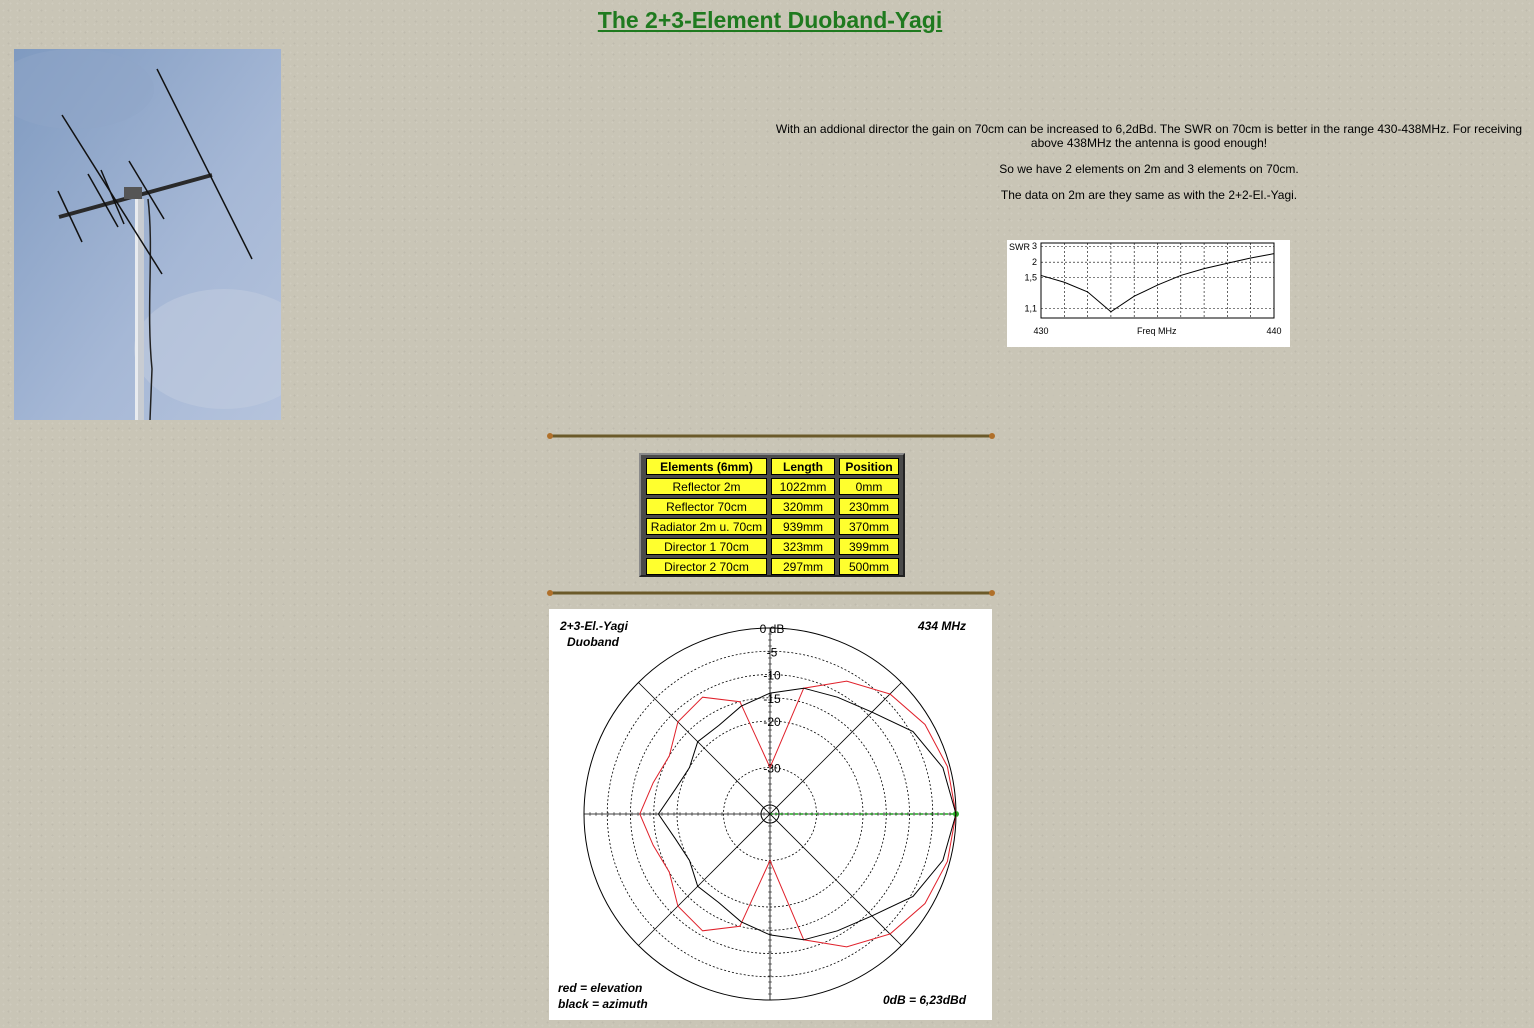  Describe the element at coordinates (772, 629) in the screenshot. I see `polar-ring-label: 0 dB` at that location.